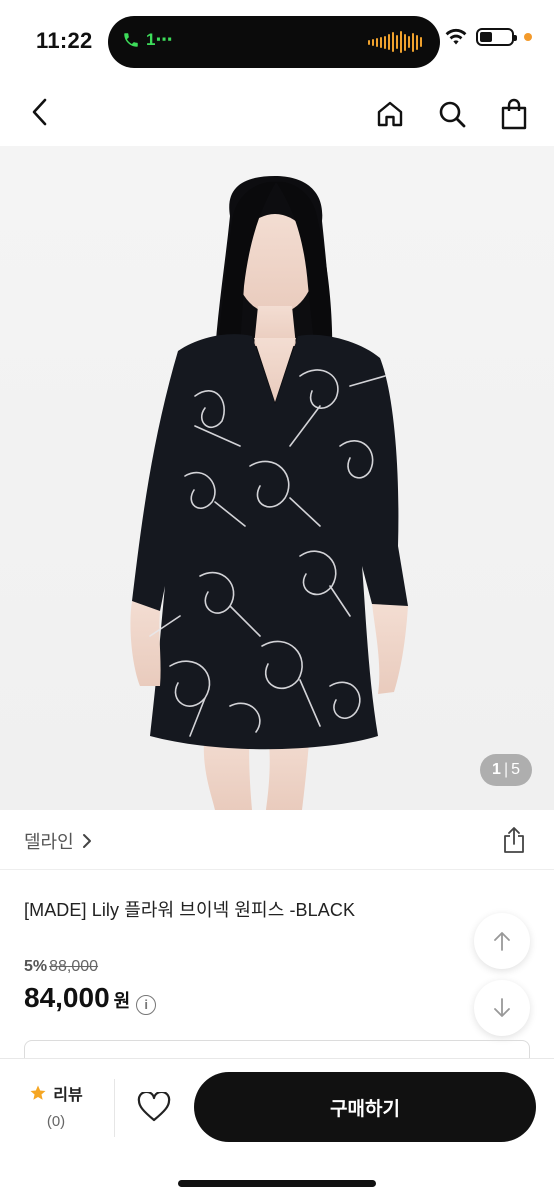 The height and width of the screenshot is (1200, 554). What do you see at coordinates (36, 966) in the screenshot?
I see `discount-rate: 5%` at bounding box center [36, 966].